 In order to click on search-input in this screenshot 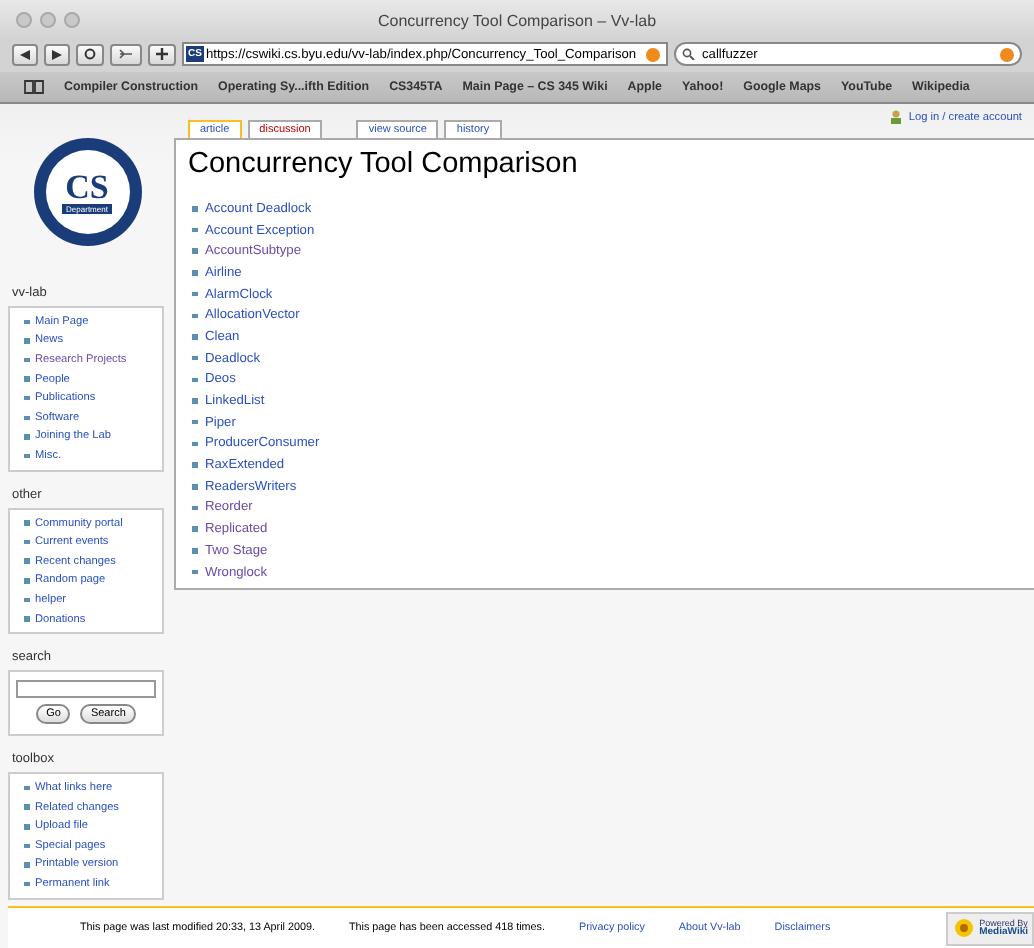, I will do `click(86, 689)`.